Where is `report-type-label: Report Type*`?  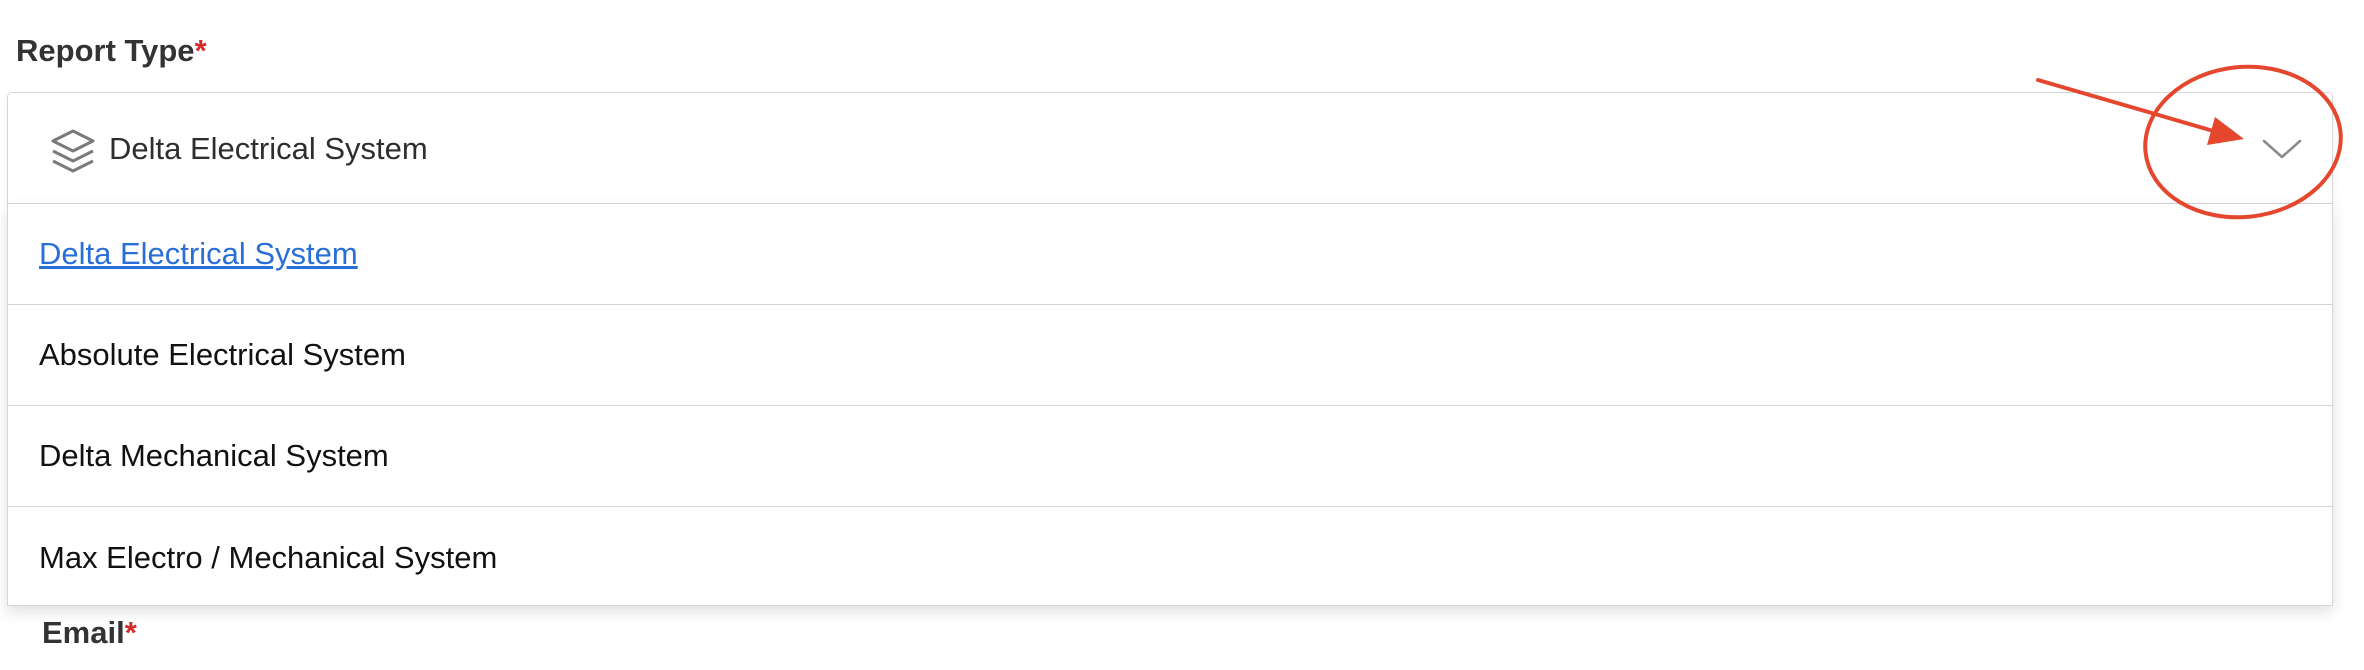
report-type-label: Report Type* is located at coordinates (111, 51).